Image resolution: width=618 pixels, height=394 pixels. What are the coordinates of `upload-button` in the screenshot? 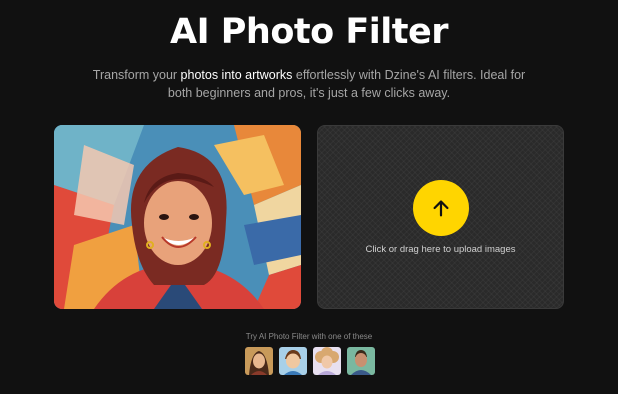 It's located at (441, 208).